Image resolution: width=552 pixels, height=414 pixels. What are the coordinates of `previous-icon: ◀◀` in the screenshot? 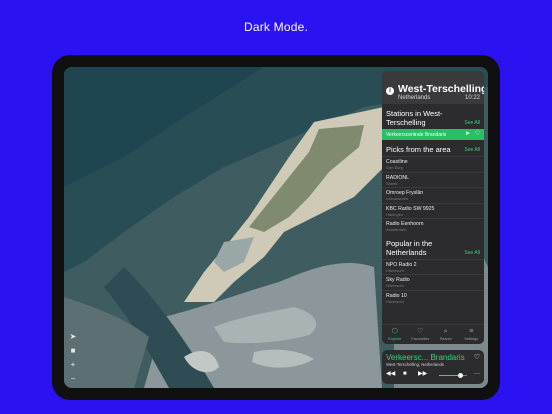 It's located at (390, 374).